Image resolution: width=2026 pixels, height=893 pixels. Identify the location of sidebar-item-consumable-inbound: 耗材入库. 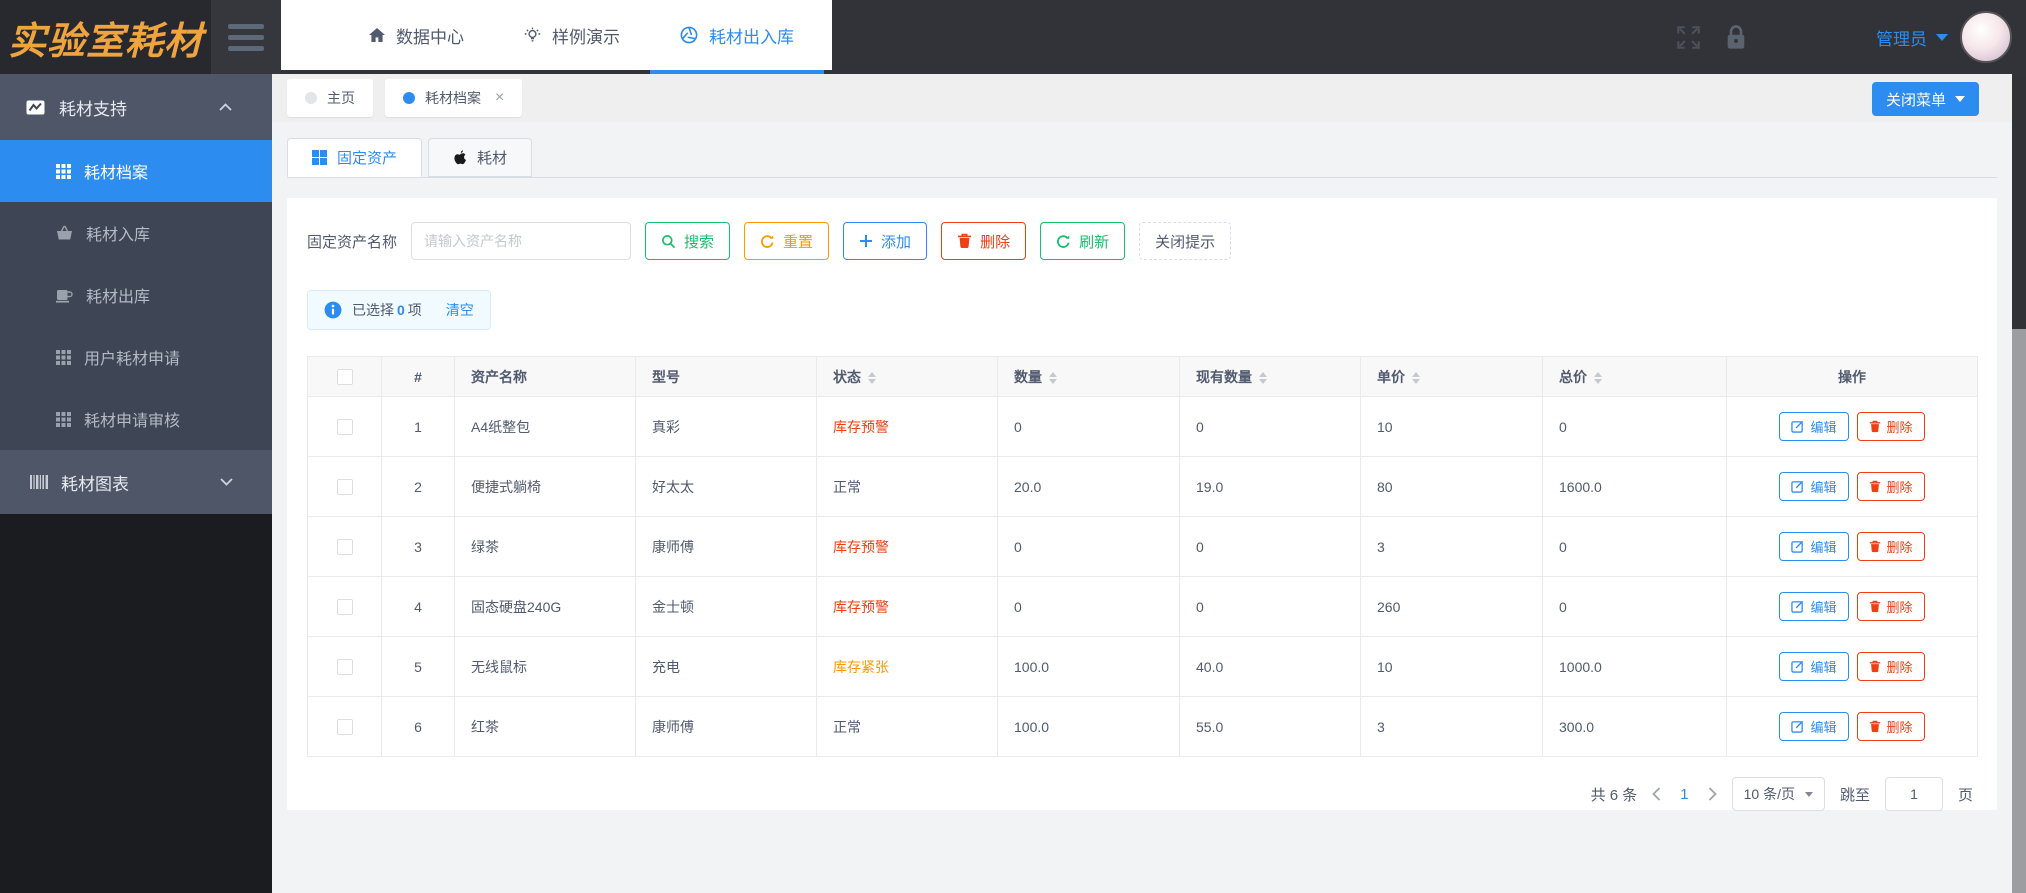
(136, 233).